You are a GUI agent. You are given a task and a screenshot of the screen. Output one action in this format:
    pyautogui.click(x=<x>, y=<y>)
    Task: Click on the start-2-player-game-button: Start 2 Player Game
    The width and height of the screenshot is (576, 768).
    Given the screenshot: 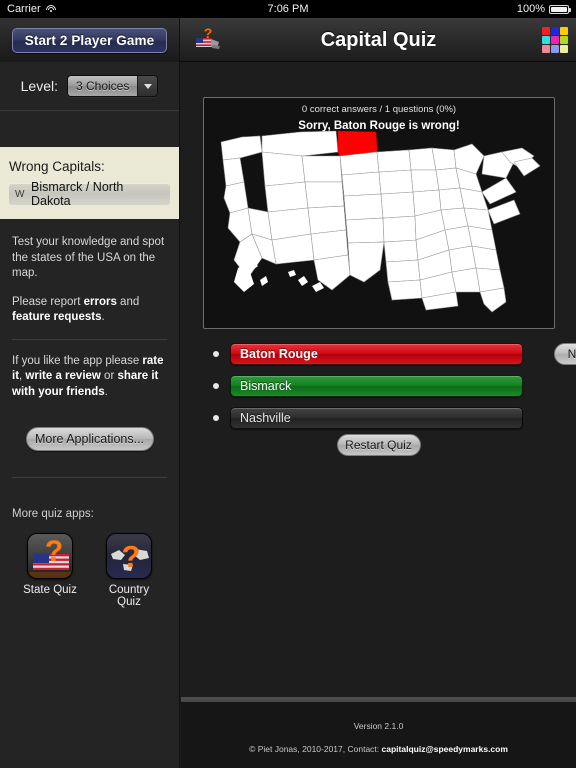 What is the action you would take?
    pyautogui.click(x=89, y=40)
    